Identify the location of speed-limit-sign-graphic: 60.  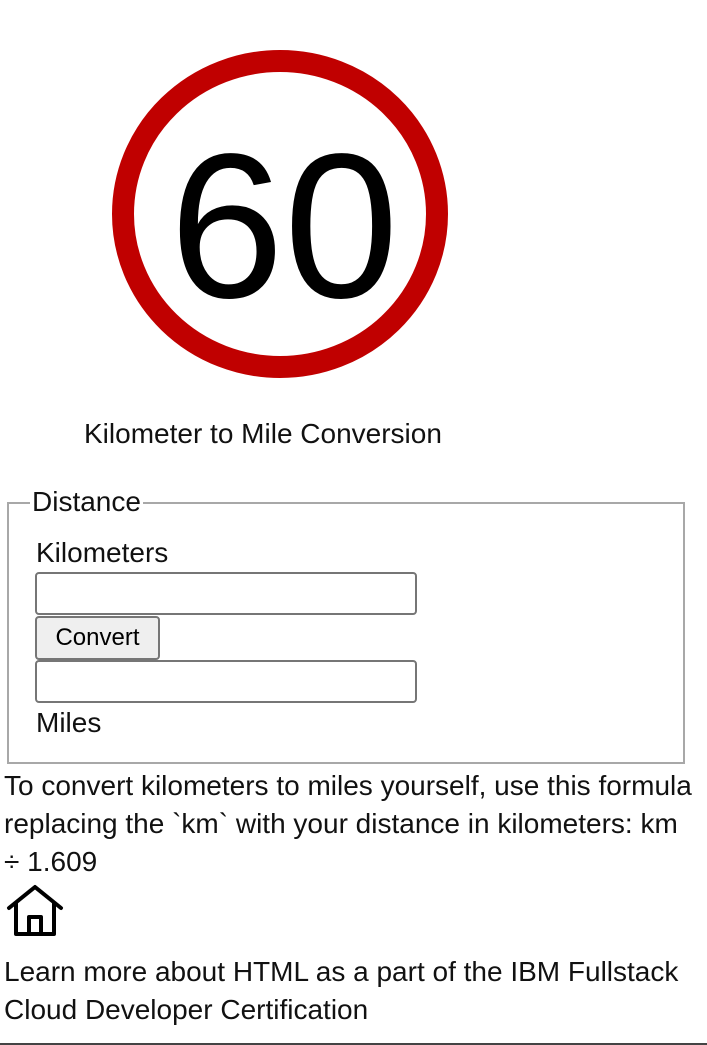
(280, 214).